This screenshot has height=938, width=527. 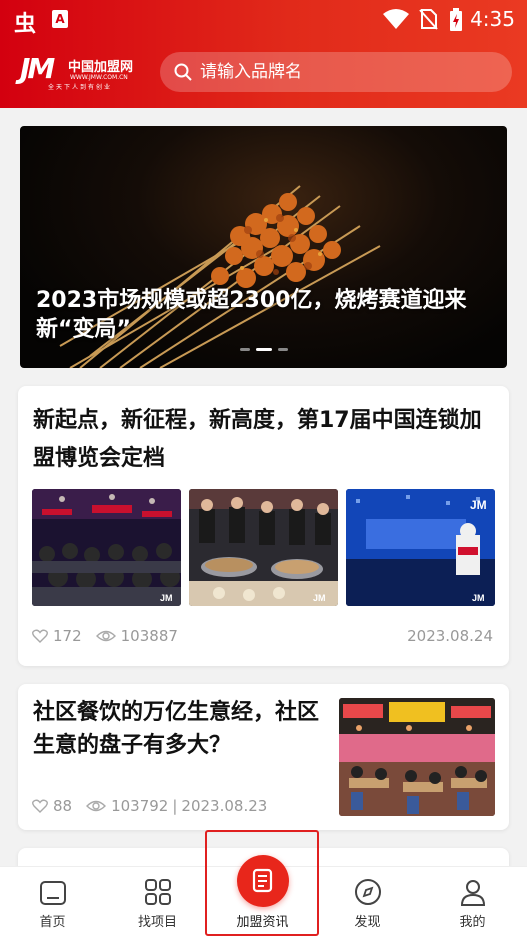 I want to click on search-bar, so click(x=336, y=72).